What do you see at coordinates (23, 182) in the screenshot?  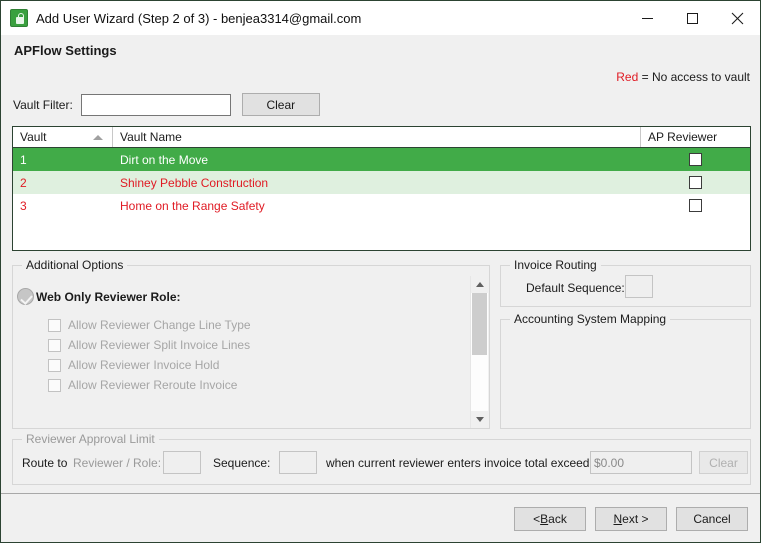 I see `cell-vault-id: 2` at bounding box center [23, 182].